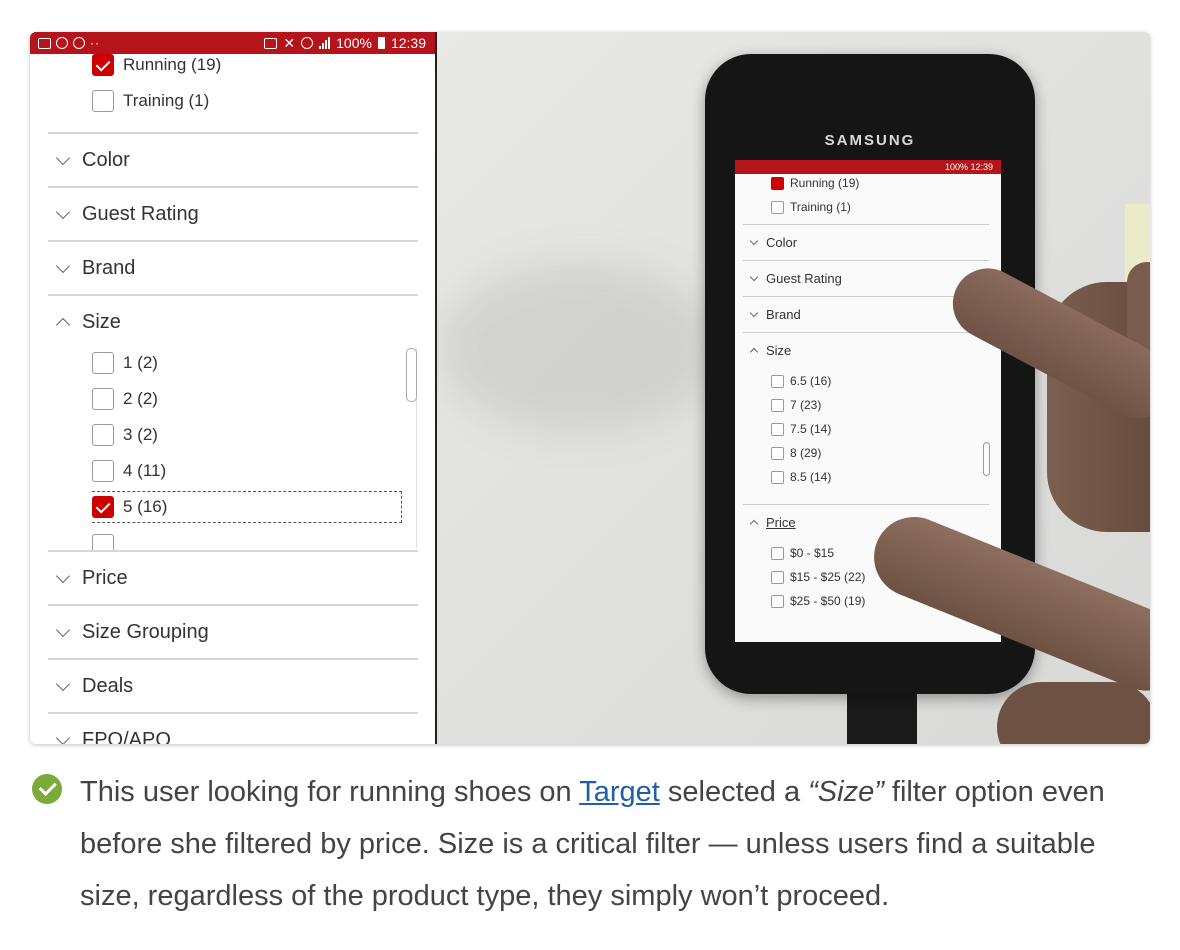 The width and height of the screenshot is (1180, 950). I want to click on size-option-partial, so click(103, 542).